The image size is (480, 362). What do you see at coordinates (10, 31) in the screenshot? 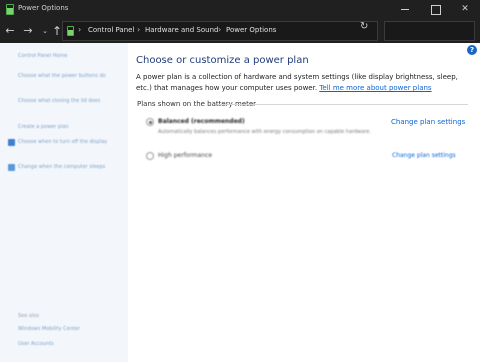
I see `back-button: ←` at bounding box center [10, 31].